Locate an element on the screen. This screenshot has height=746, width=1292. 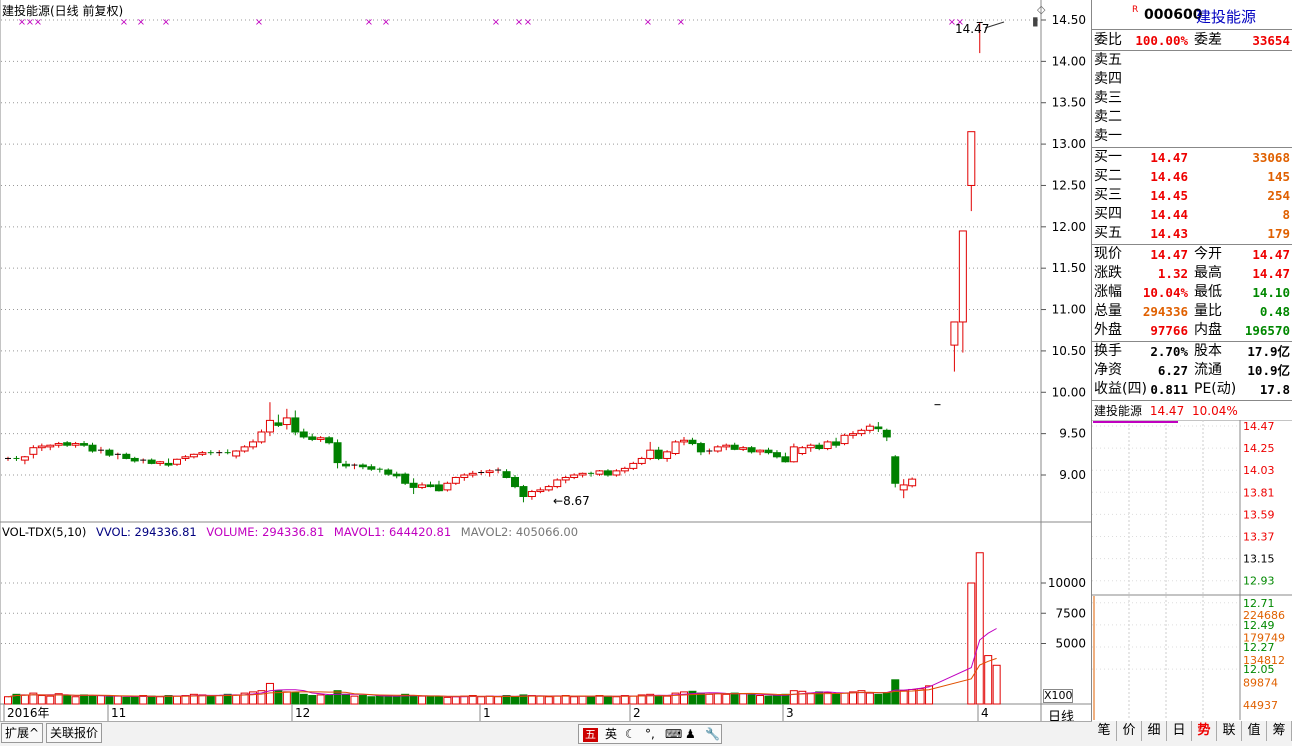
ime-toolbar: 五 英 ☾ °, ⌨ ♟ 🔧 is located at coordinates (650, 734).